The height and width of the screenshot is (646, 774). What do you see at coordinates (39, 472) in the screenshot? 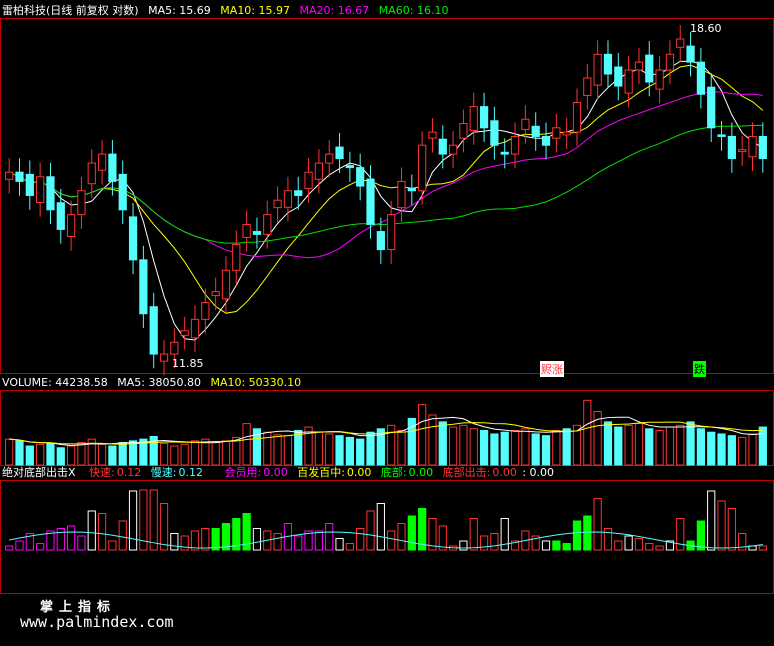
I see `indicator-name: 绝对底部出击X` at bounding box center [39, 472].